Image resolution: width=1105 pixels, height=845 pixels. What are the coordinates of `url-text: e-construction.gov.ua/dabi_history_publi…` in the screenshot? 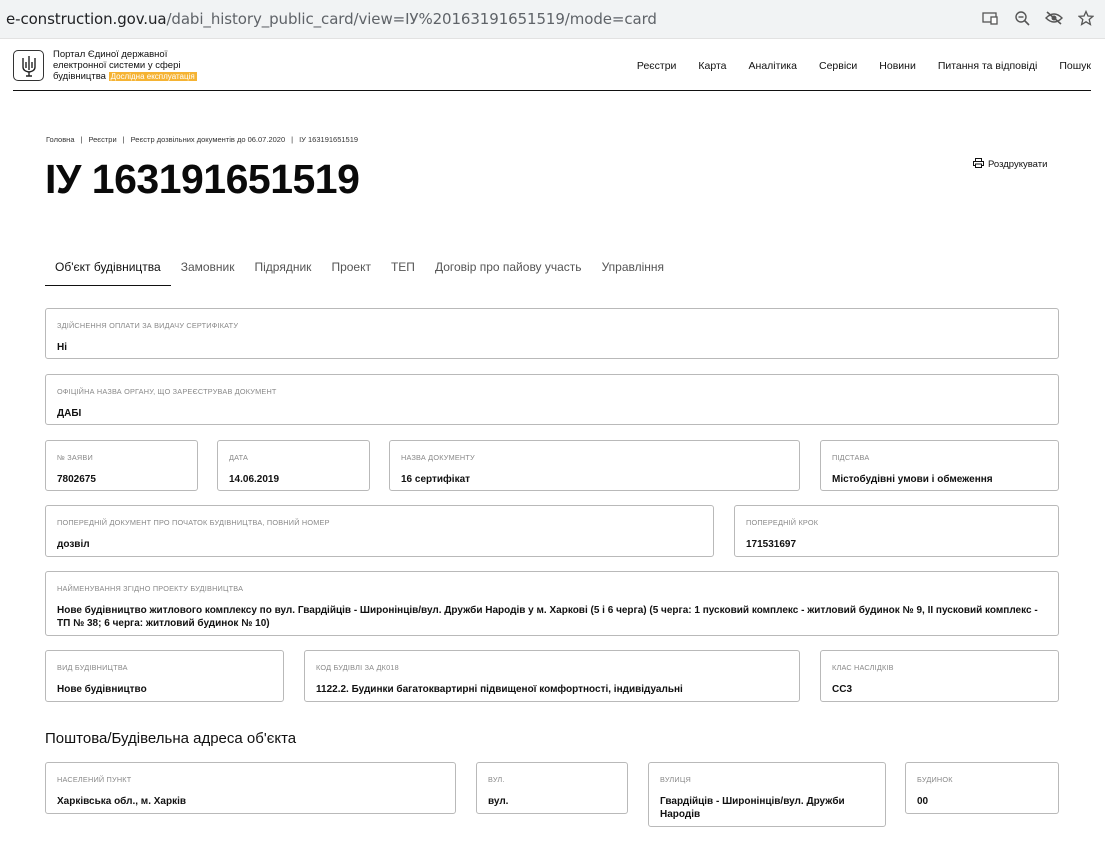 It's located at (331, 19).